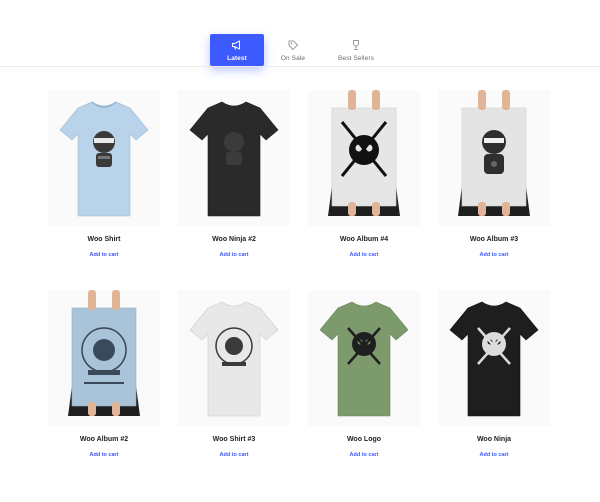  Describe the element at coordinates (494, 439) in the screenshot. I see `product-title: Woo Ninja` at that location.